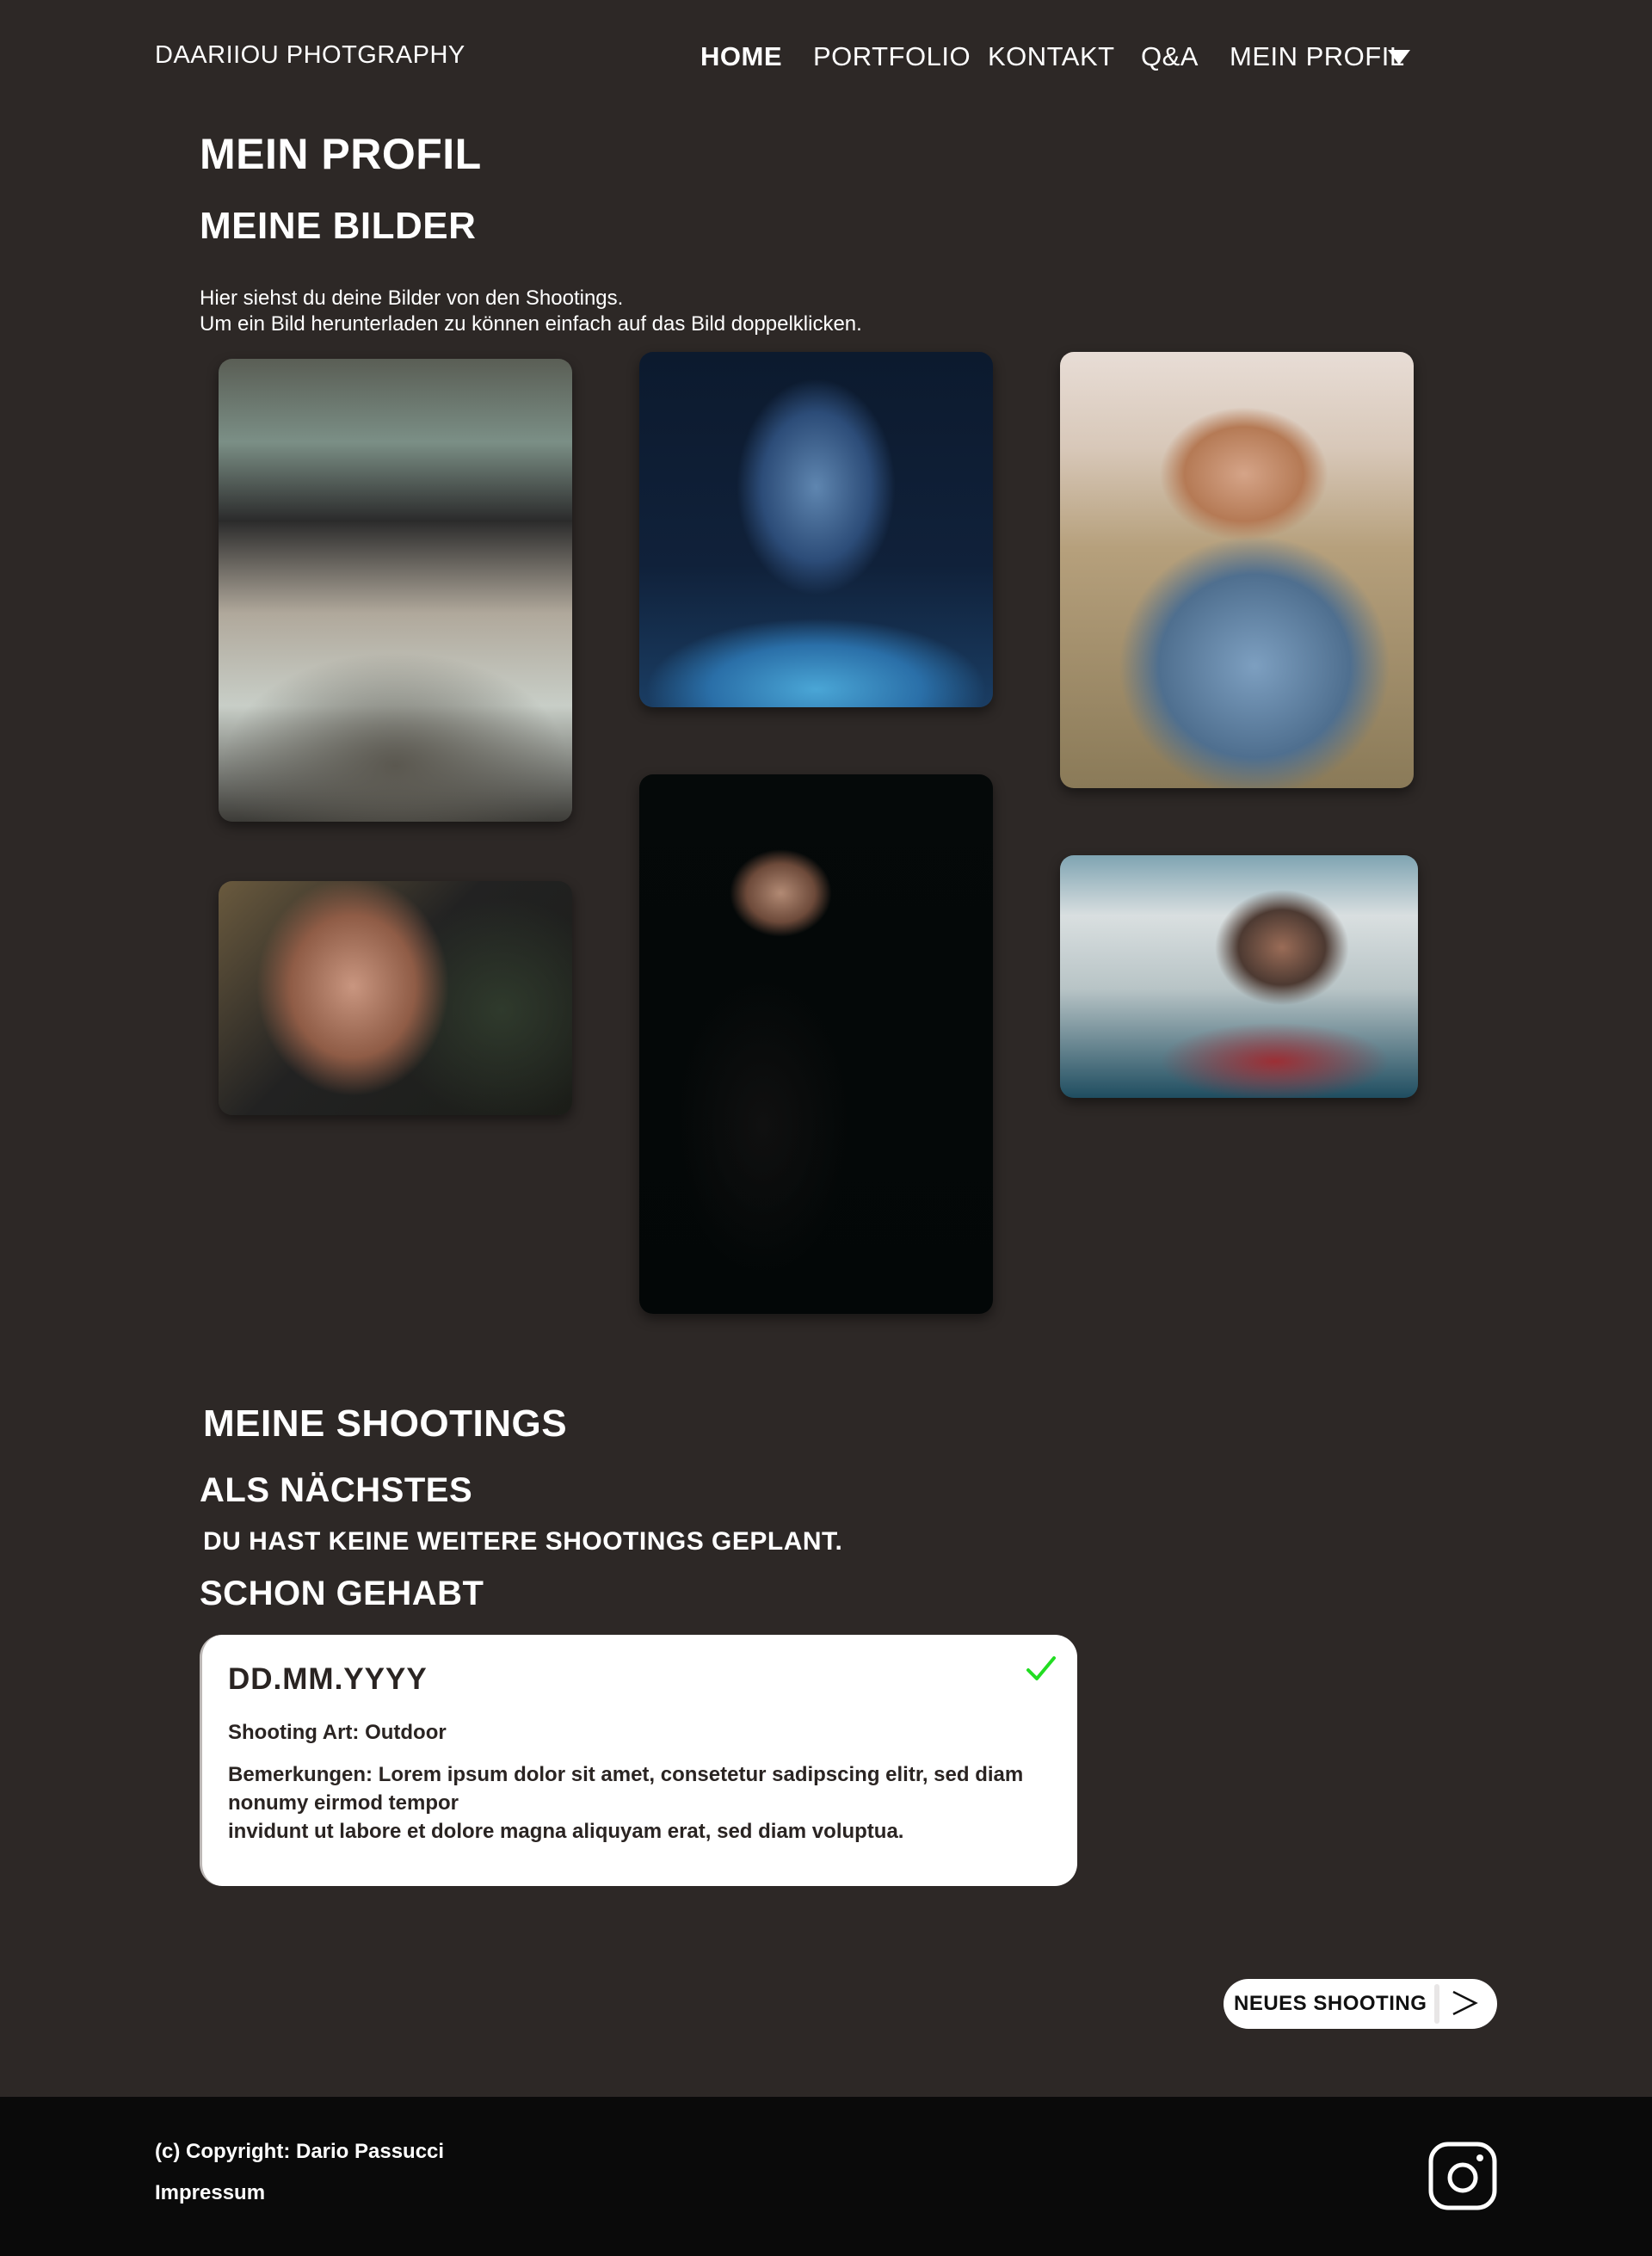 This screenshot has height=2256, width=1652. Describe the element at coordinates (1041, 1668) in the screenshot. I see `checkmark-icon` at that location.